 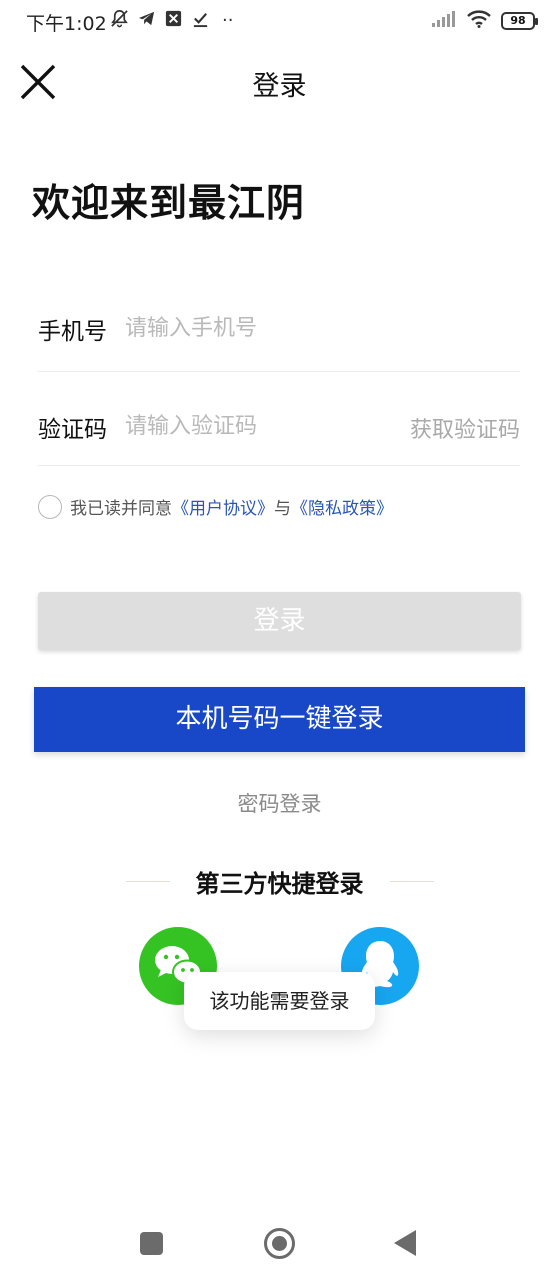 I want to click on battery-icon: 98, so click(x=519, y=21).